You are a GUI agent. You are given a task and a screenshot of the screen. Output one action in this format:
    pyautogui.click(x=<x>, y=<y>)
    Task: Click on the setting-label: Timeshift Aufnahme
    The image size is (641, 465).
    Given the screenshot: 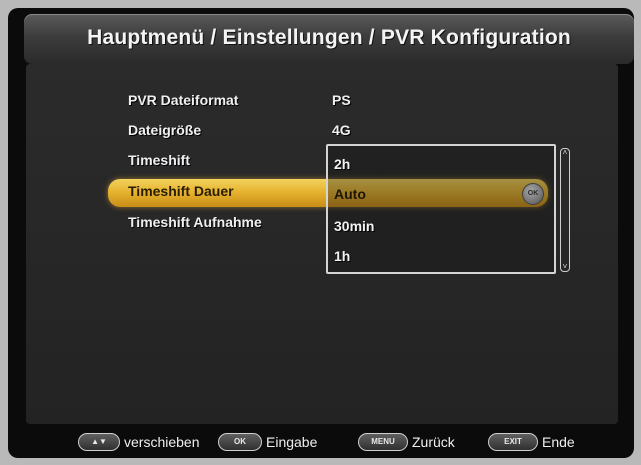 What is the action you would take?
    pyautogui.click(x=195, y=222)
    